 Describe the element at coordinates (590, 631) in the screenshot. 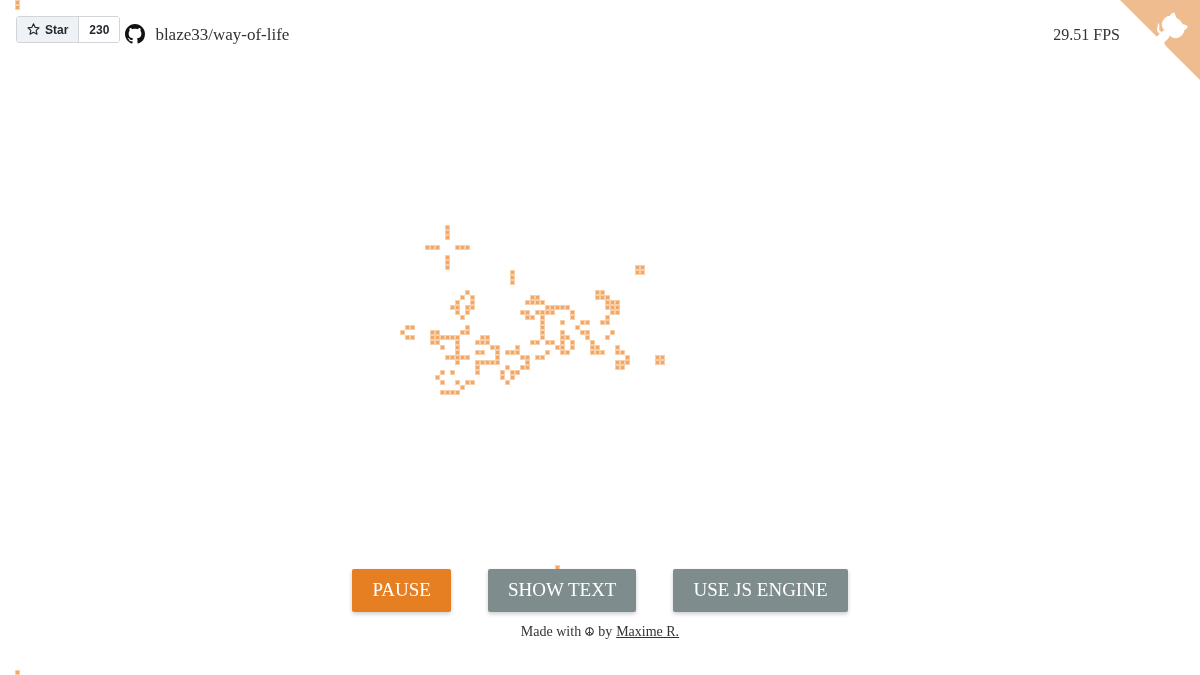

I see `peace-sign-icon` at that location.